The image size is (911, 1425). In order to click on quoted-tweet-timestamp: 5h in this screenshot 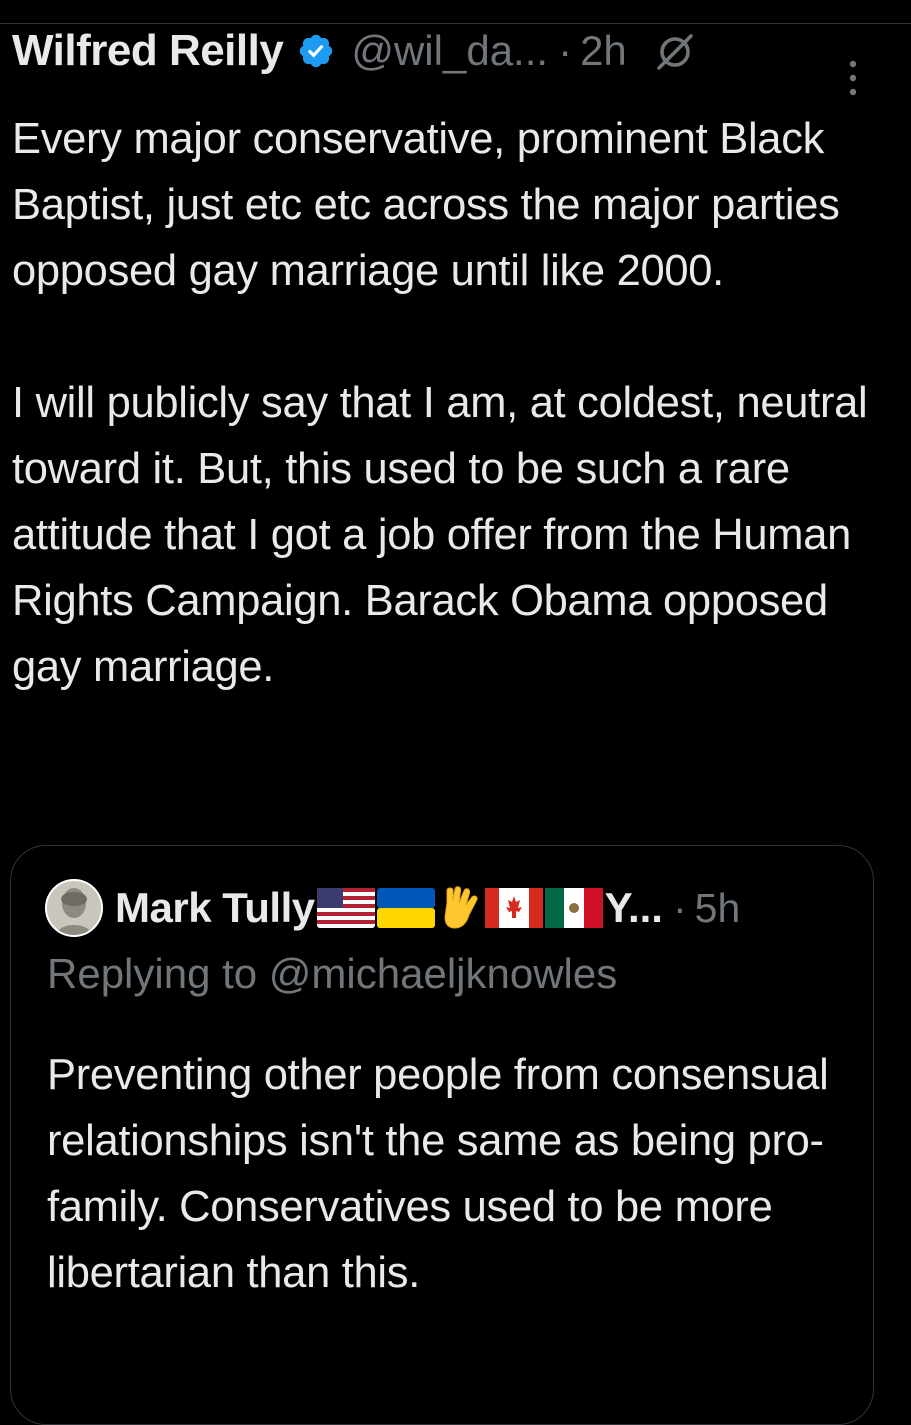, I will do `click(718, 908)`.